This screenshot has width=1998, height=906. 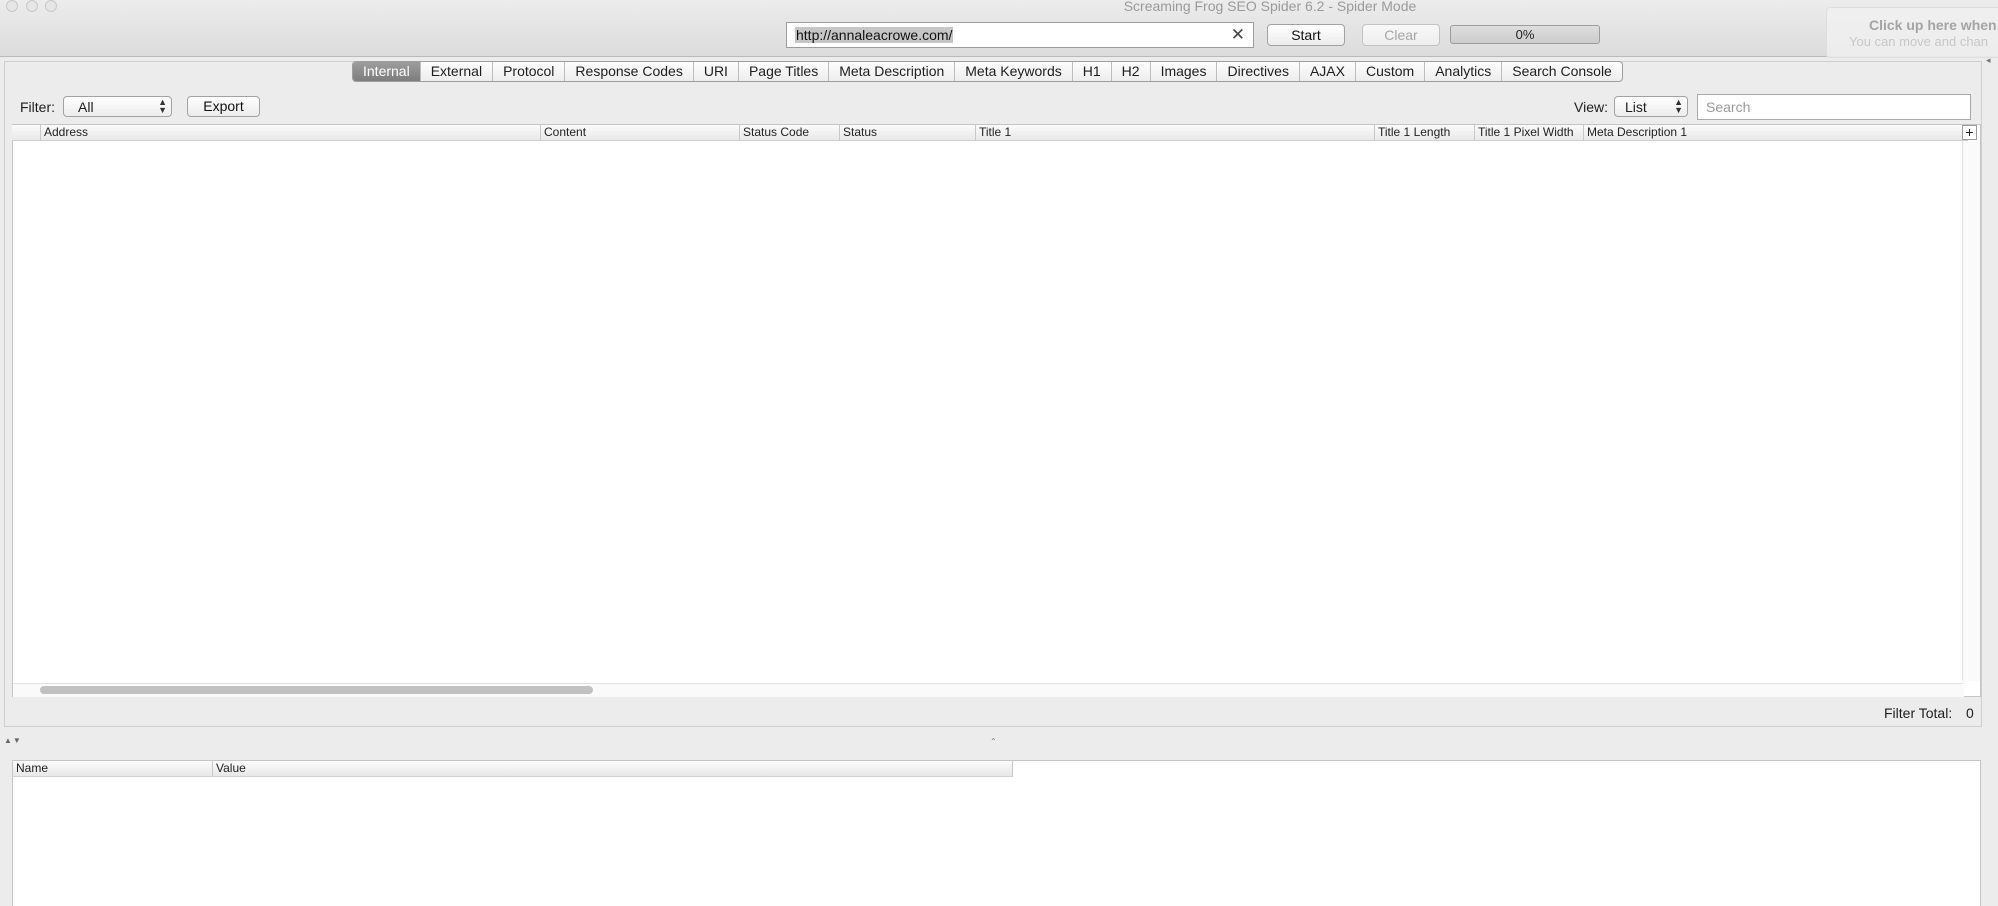 I want to click on tab-response-codes: Response Codes, so click(x=629, y=71).